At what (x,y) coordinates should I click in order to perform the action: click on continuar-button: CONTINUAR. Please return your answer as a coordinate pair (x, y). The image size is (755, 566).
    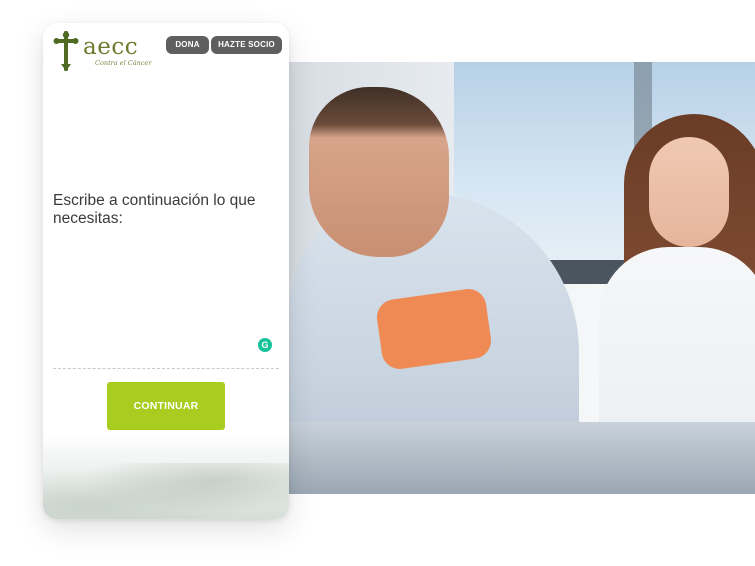
    Looking at the image, I should click on (166, 406).